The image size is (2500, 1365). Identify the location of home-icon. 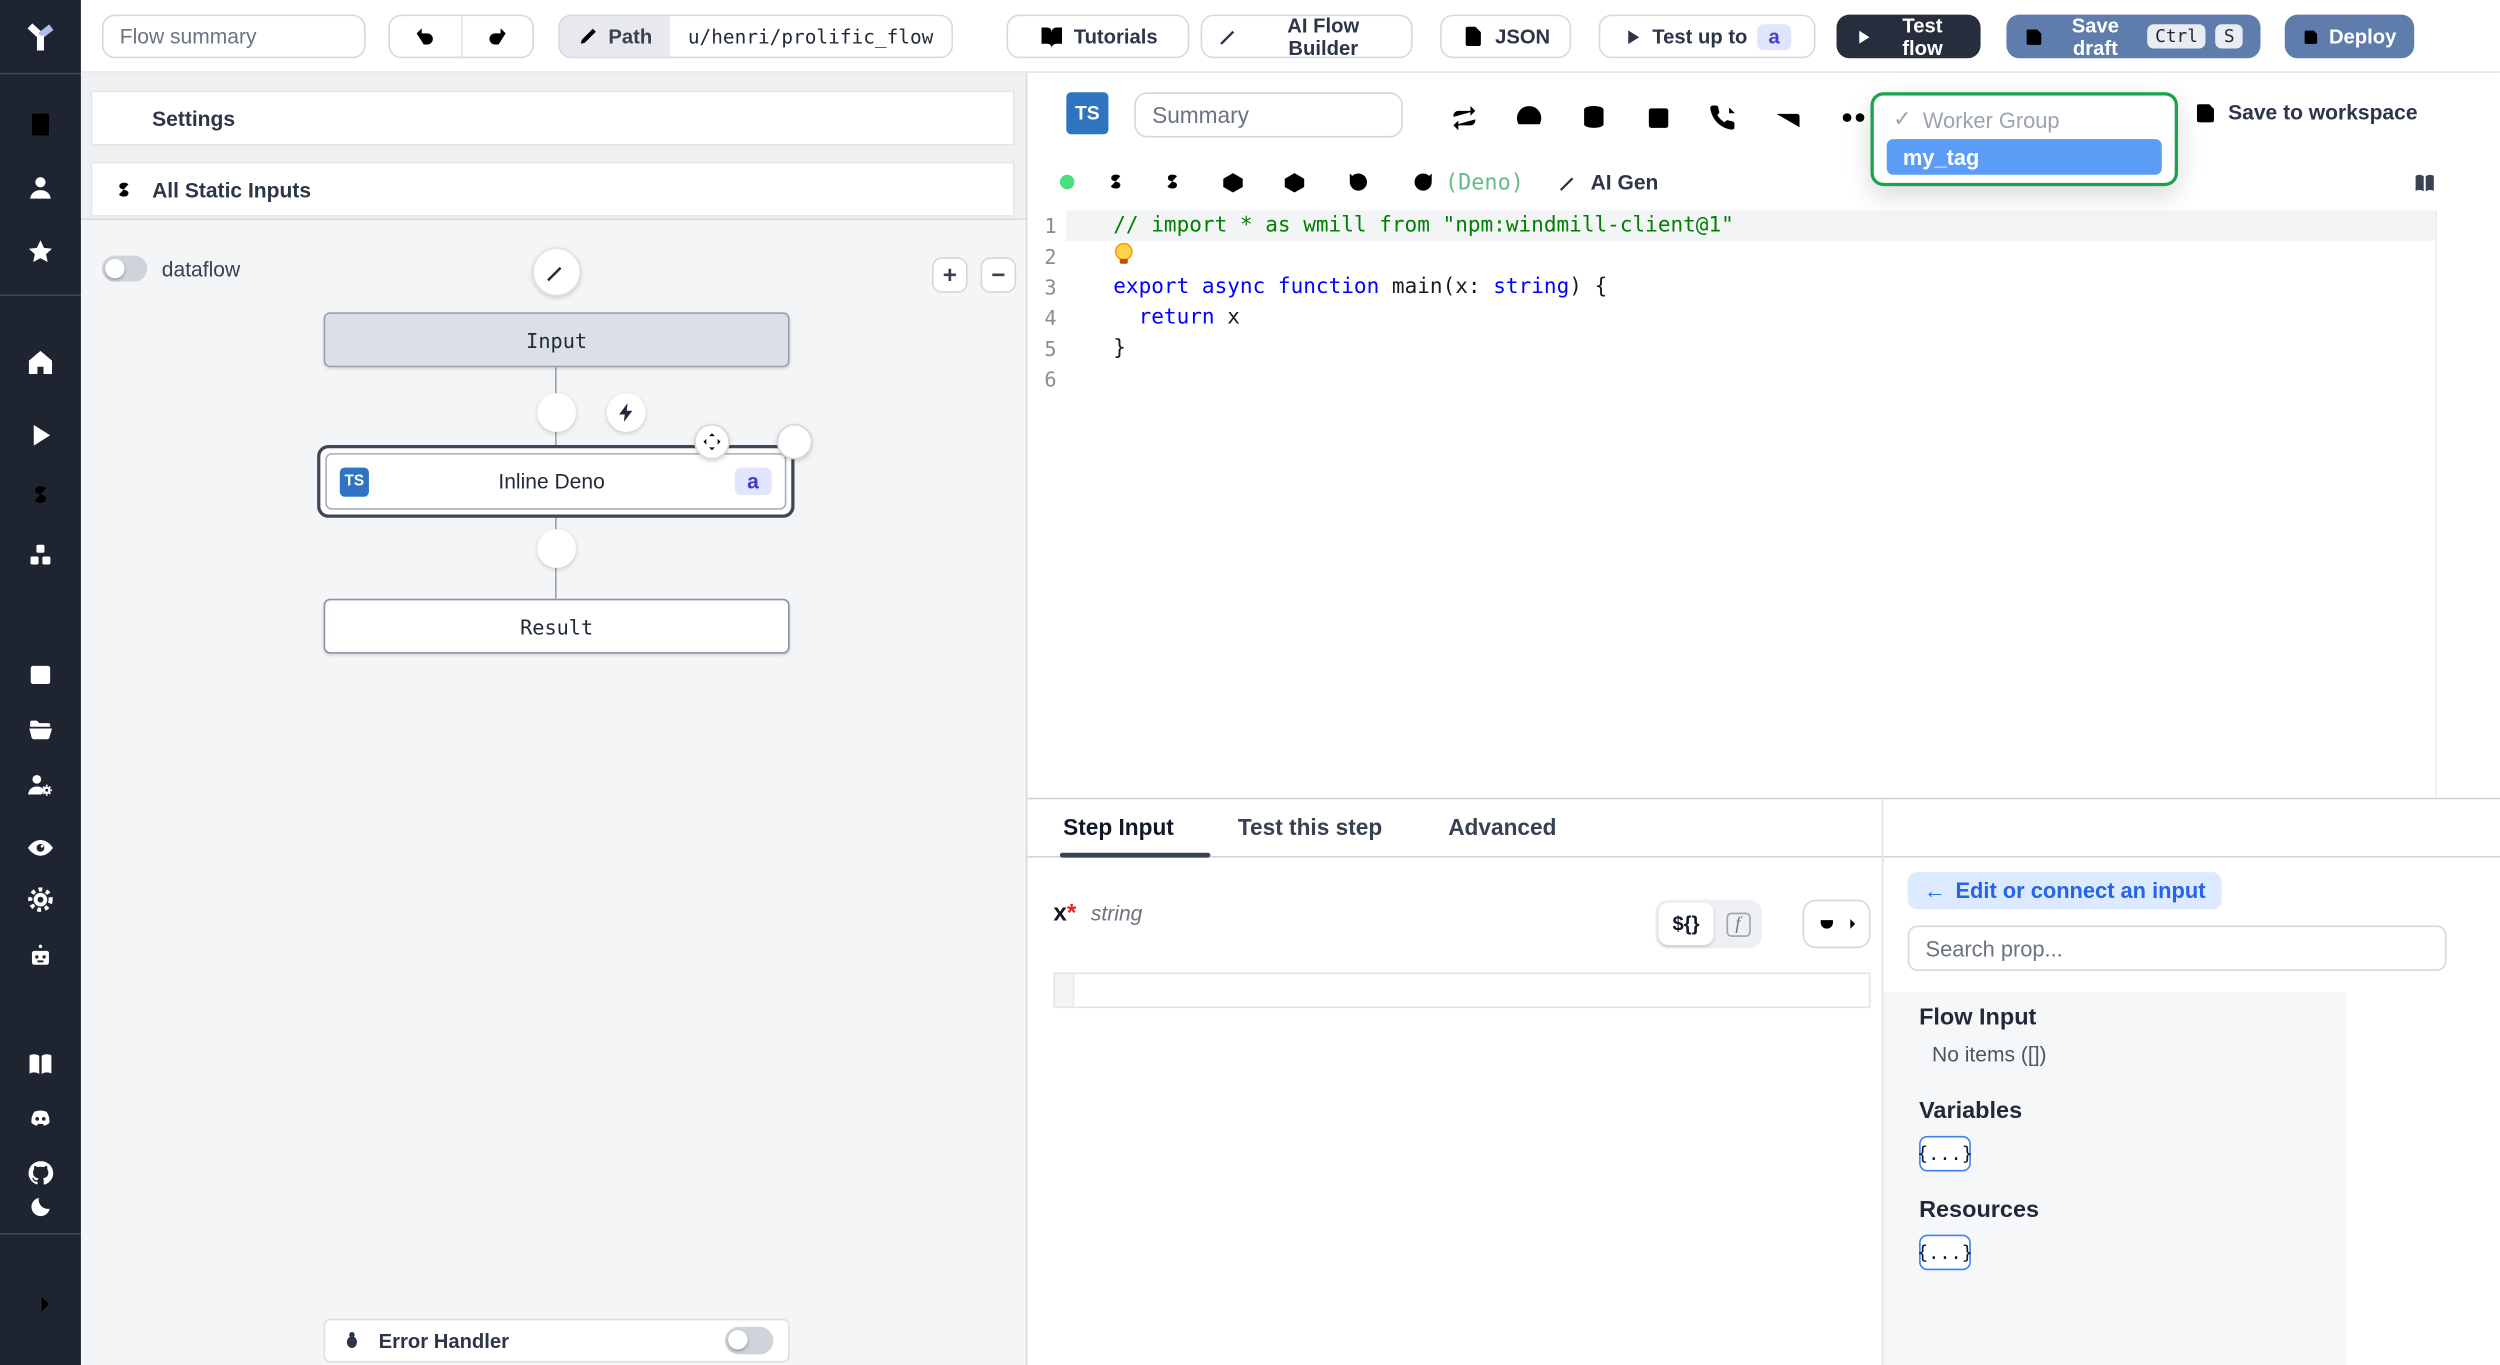
(40, 362).